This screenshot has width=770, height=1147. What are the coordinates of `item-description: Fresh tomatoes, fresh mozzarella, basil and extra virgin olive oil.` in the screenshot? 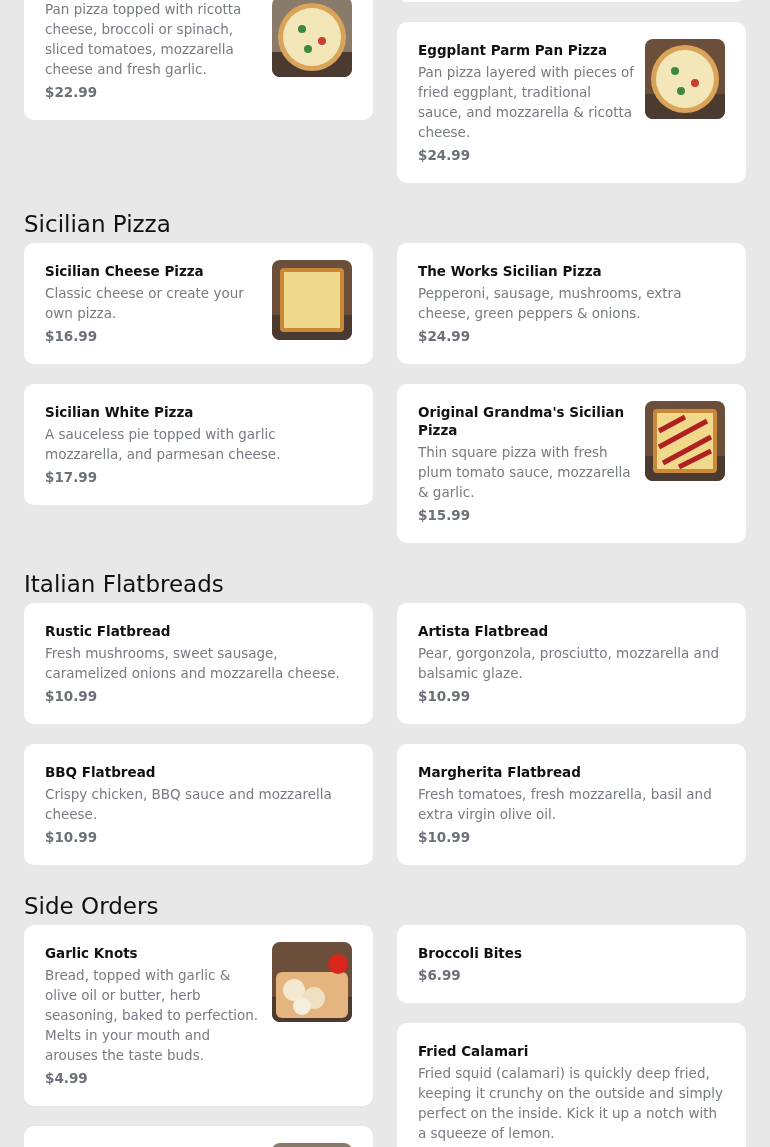 It's located at (565, 804).